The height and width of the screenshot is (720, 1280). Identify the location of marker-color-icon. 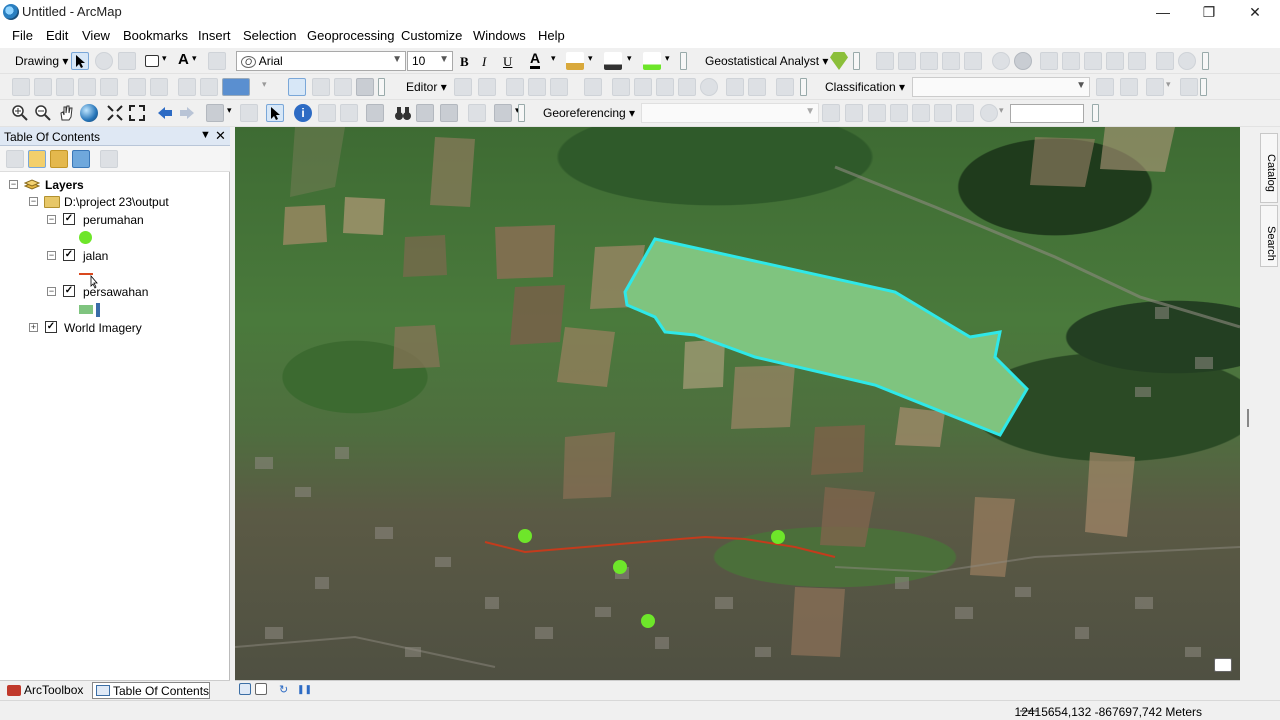
(652, 61).